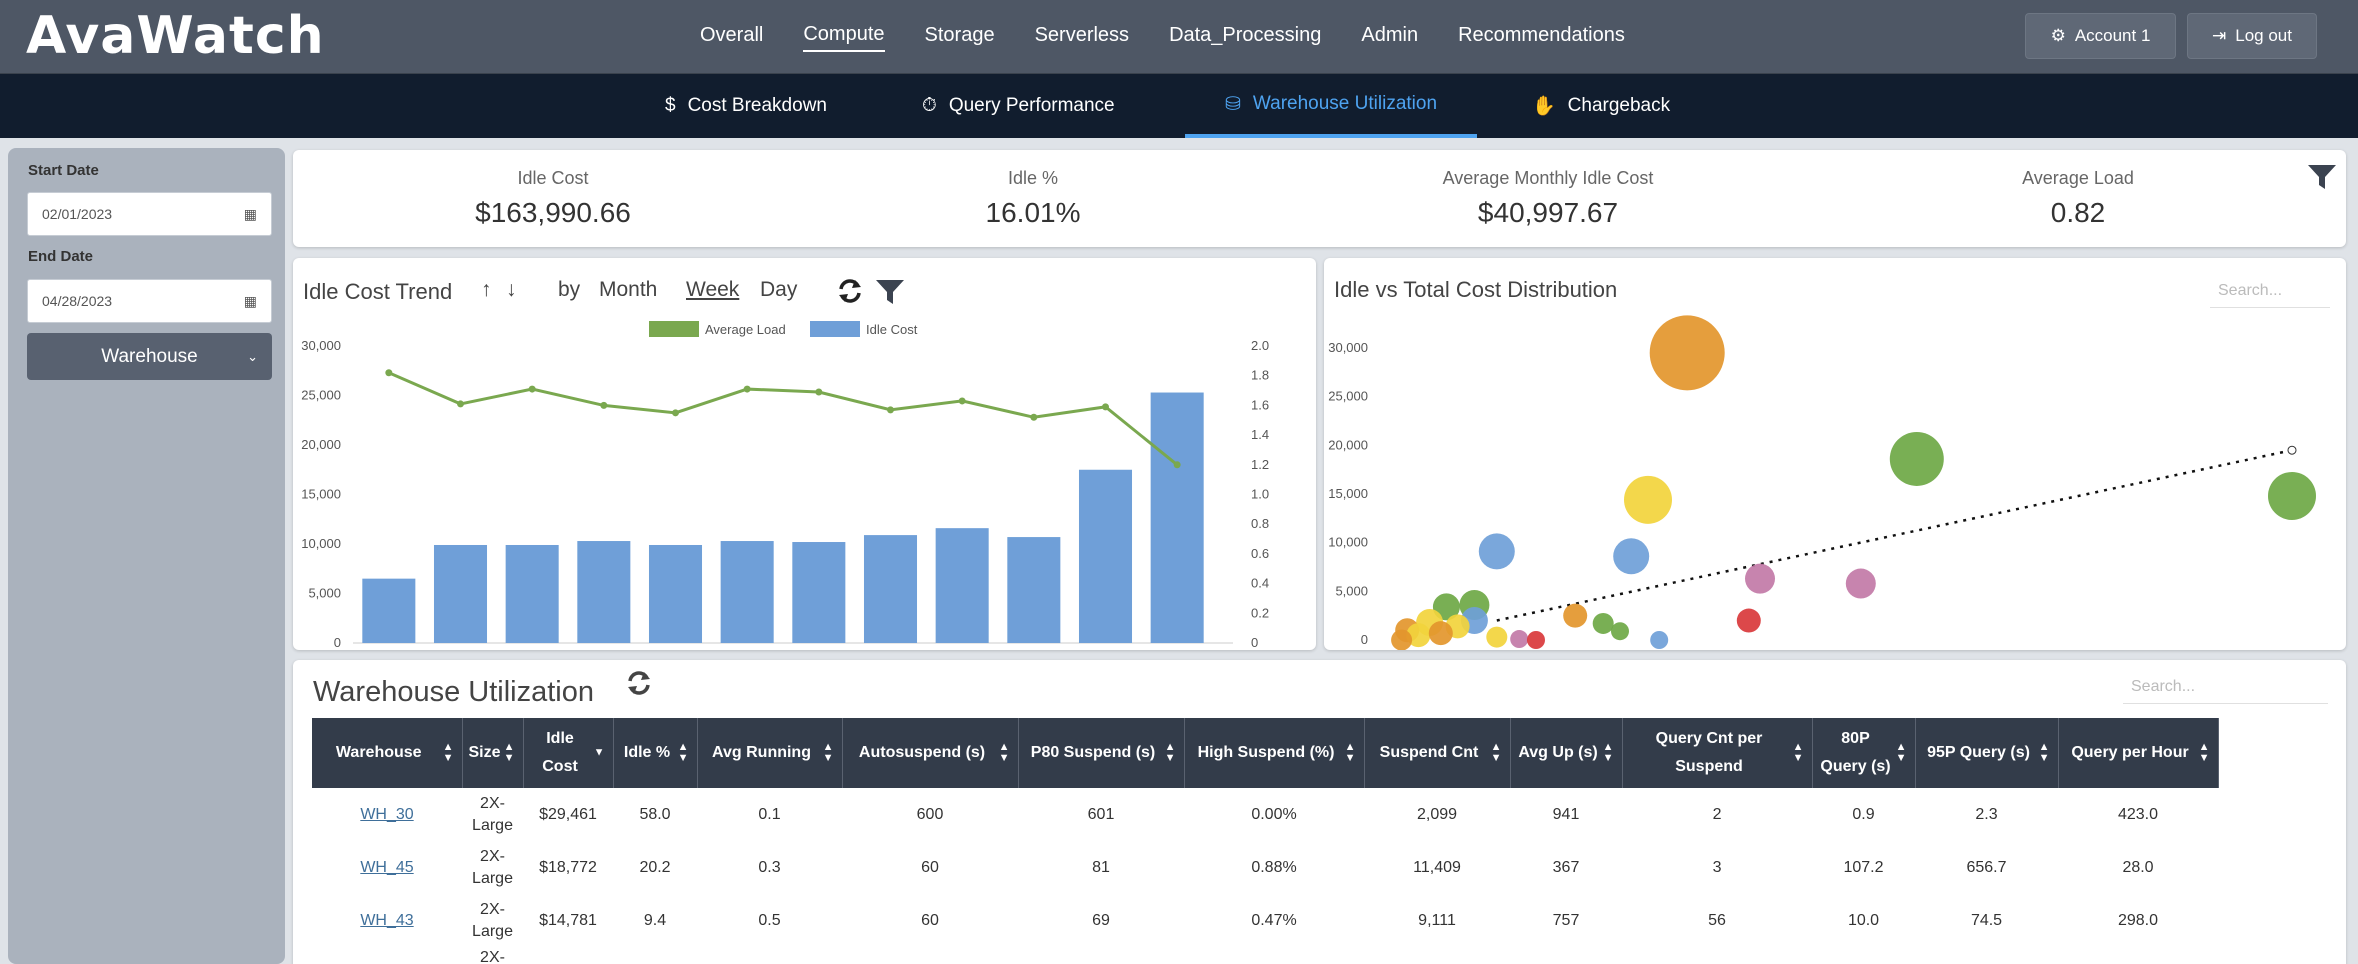  What do you see at coordinates (1274, 753) in the screenshot?
I see `column-header-high-suspend: High Suspend (%) ▲ ▼` at bounding box center [1274, 753].